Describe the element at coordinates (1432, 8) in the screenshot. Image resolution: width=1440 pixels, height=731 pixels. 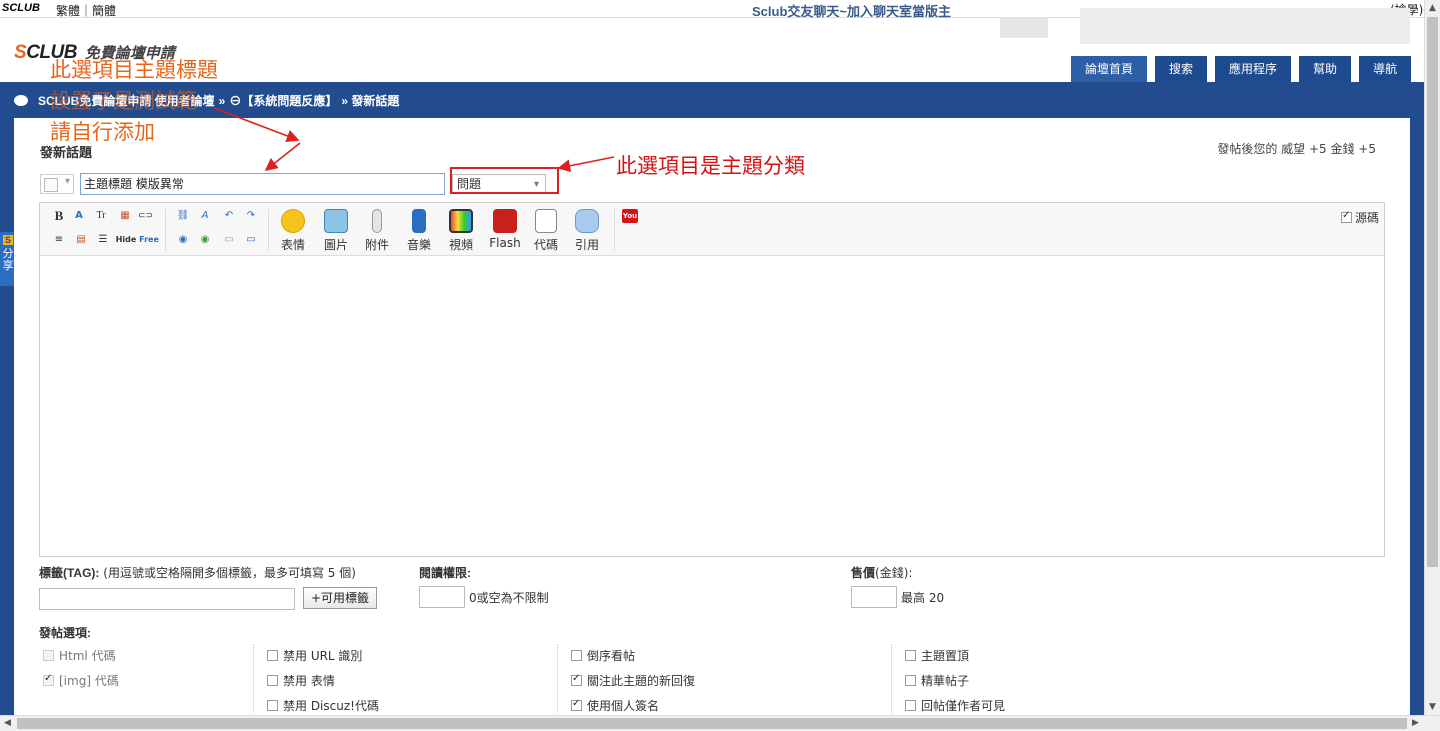
I see `scroll-up-icon: ▲` at that location.